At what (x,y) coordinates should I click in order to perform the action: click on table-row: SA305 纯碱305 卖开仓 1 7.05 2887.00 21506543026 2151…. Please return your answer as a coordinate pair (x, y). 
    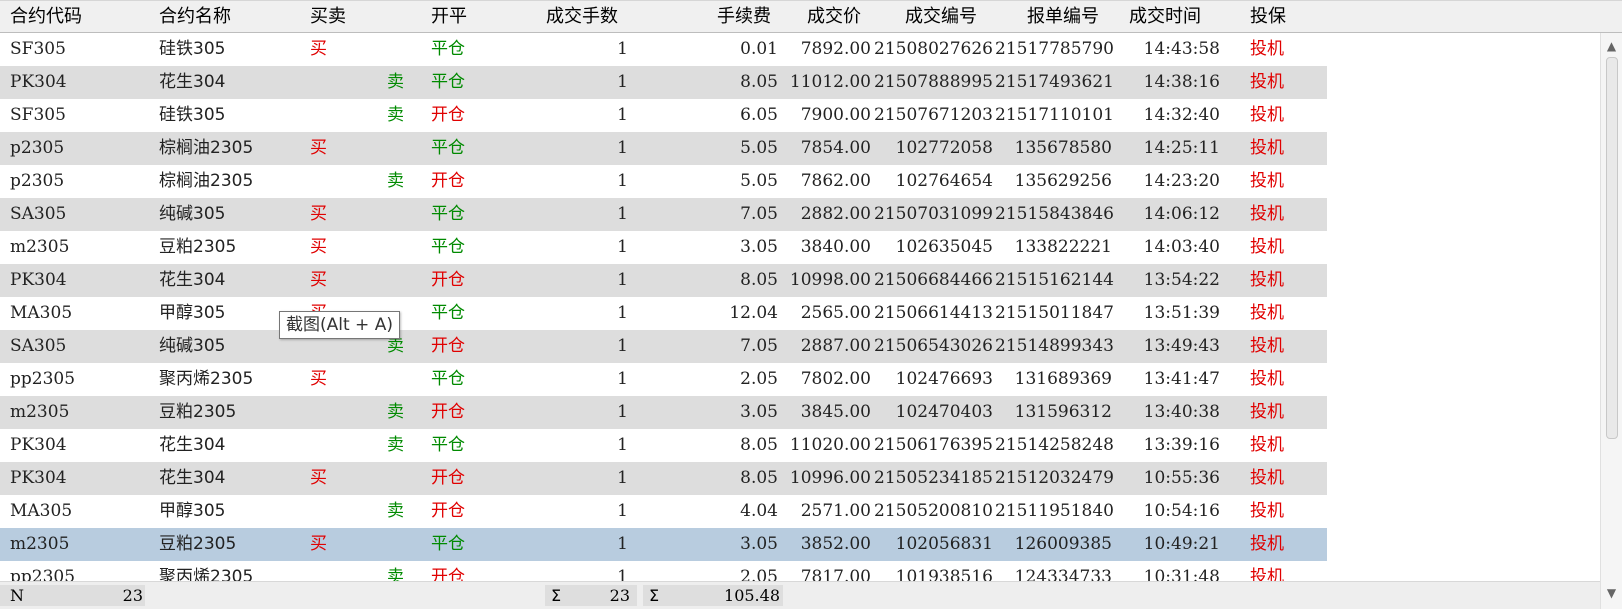
    Looking at the image, I should click on (663, 346).